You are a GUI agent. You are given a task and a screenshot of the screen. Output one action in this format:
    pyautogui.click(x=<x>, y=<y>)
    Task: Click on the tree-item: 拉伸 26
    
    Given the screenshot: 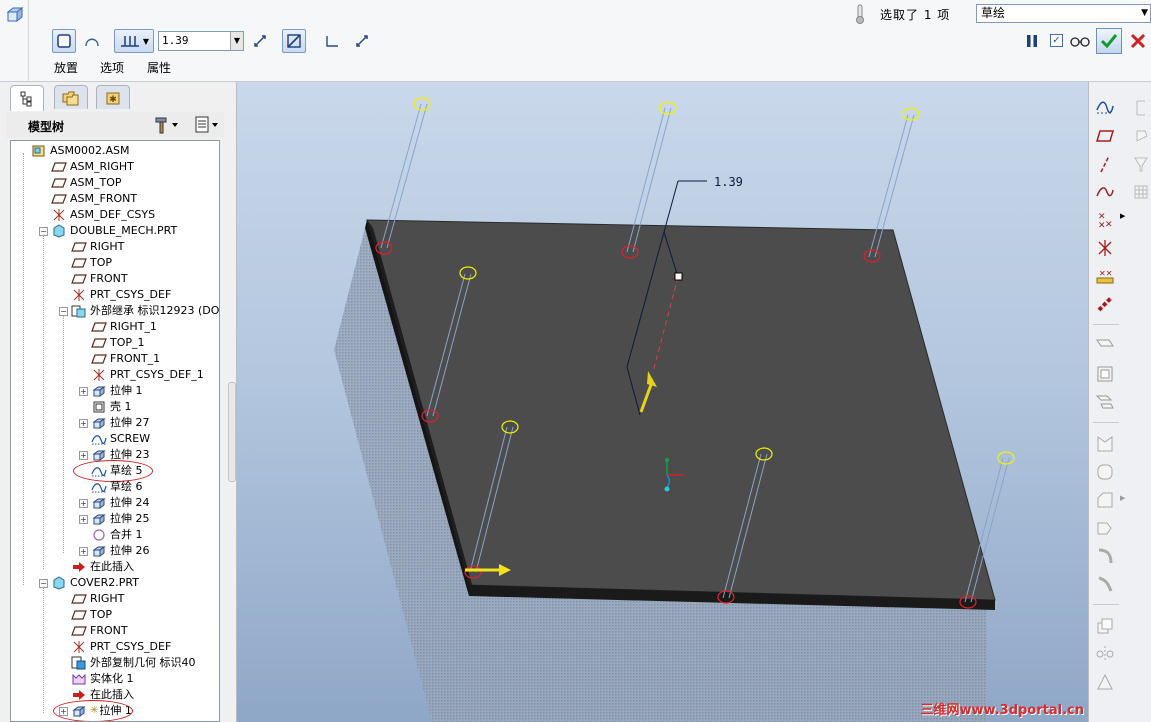 What is the action you would take?
    pyautogui.click(x=120, y=551)
    